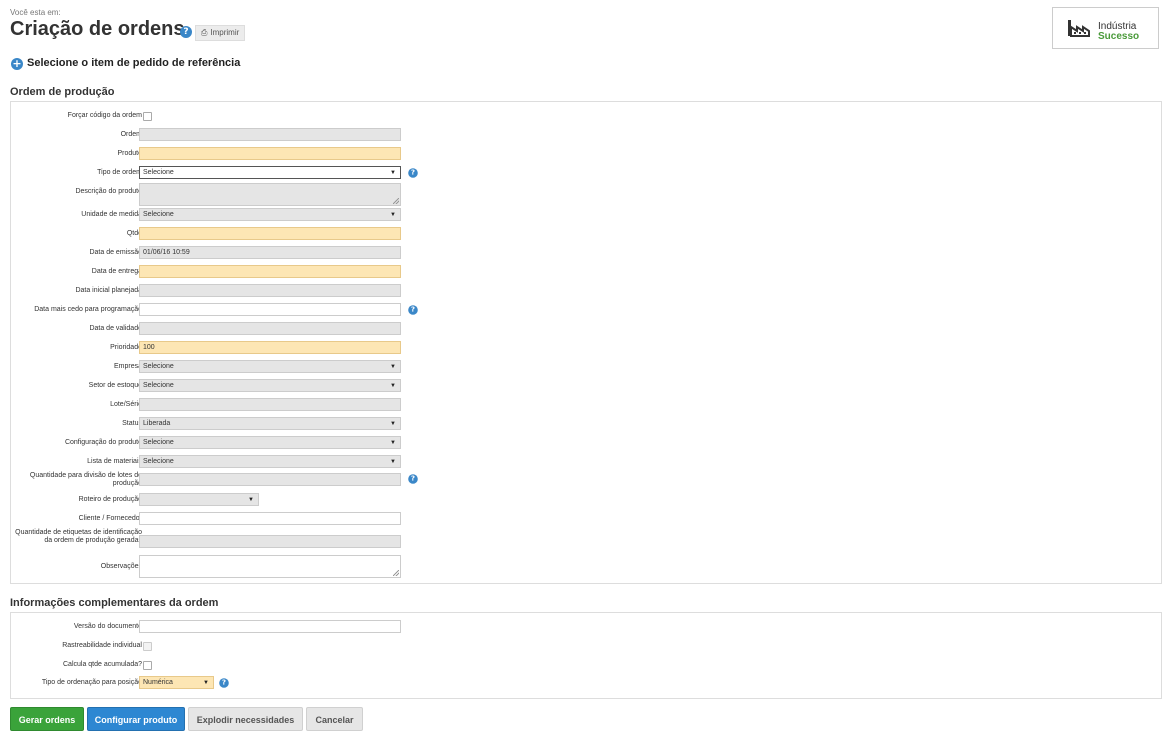  Describe the element at coordinates (586, 443) in the screenshot. I see `row-configuracao: Configuração do produto Selecione` at that location.